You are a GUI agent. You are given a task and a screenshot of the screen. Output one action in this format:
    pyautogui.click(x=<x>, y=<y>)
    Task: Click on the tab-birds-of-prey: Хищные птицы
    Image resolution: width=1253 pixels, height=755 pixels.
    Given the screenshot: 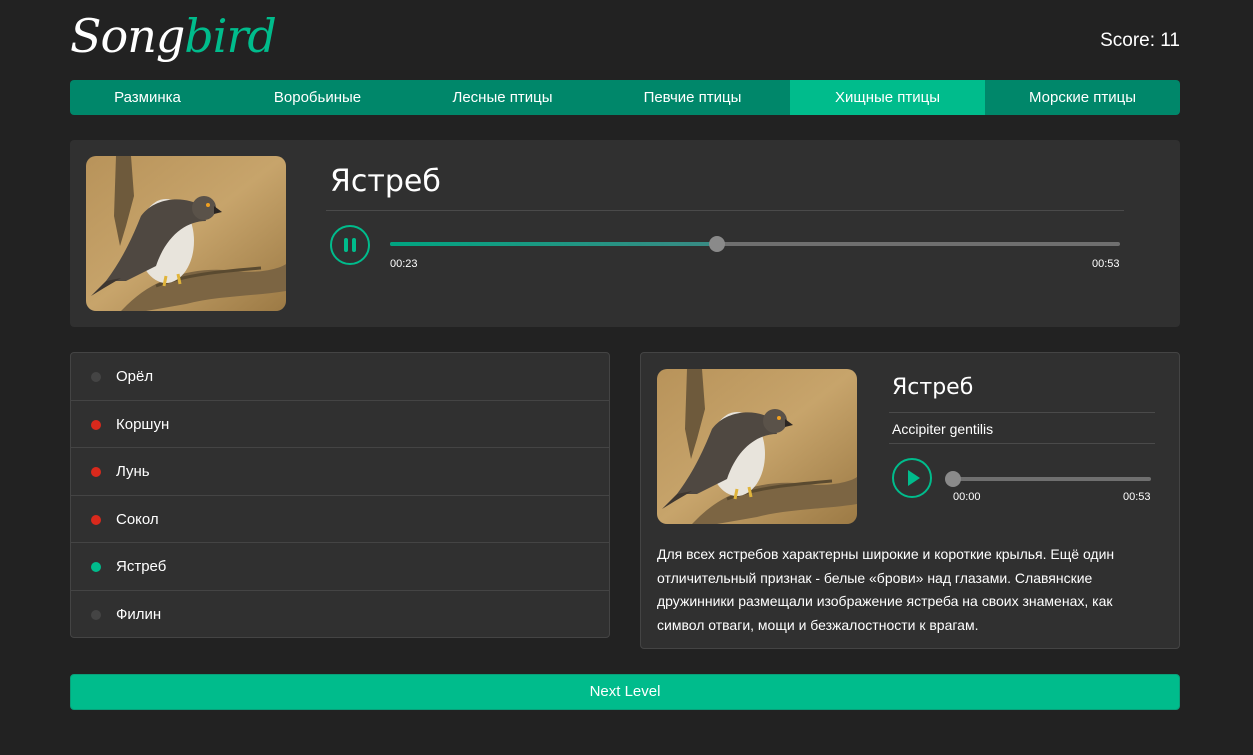 What is the action you would take?
    pyautogui.click(x=887, y=97)
    